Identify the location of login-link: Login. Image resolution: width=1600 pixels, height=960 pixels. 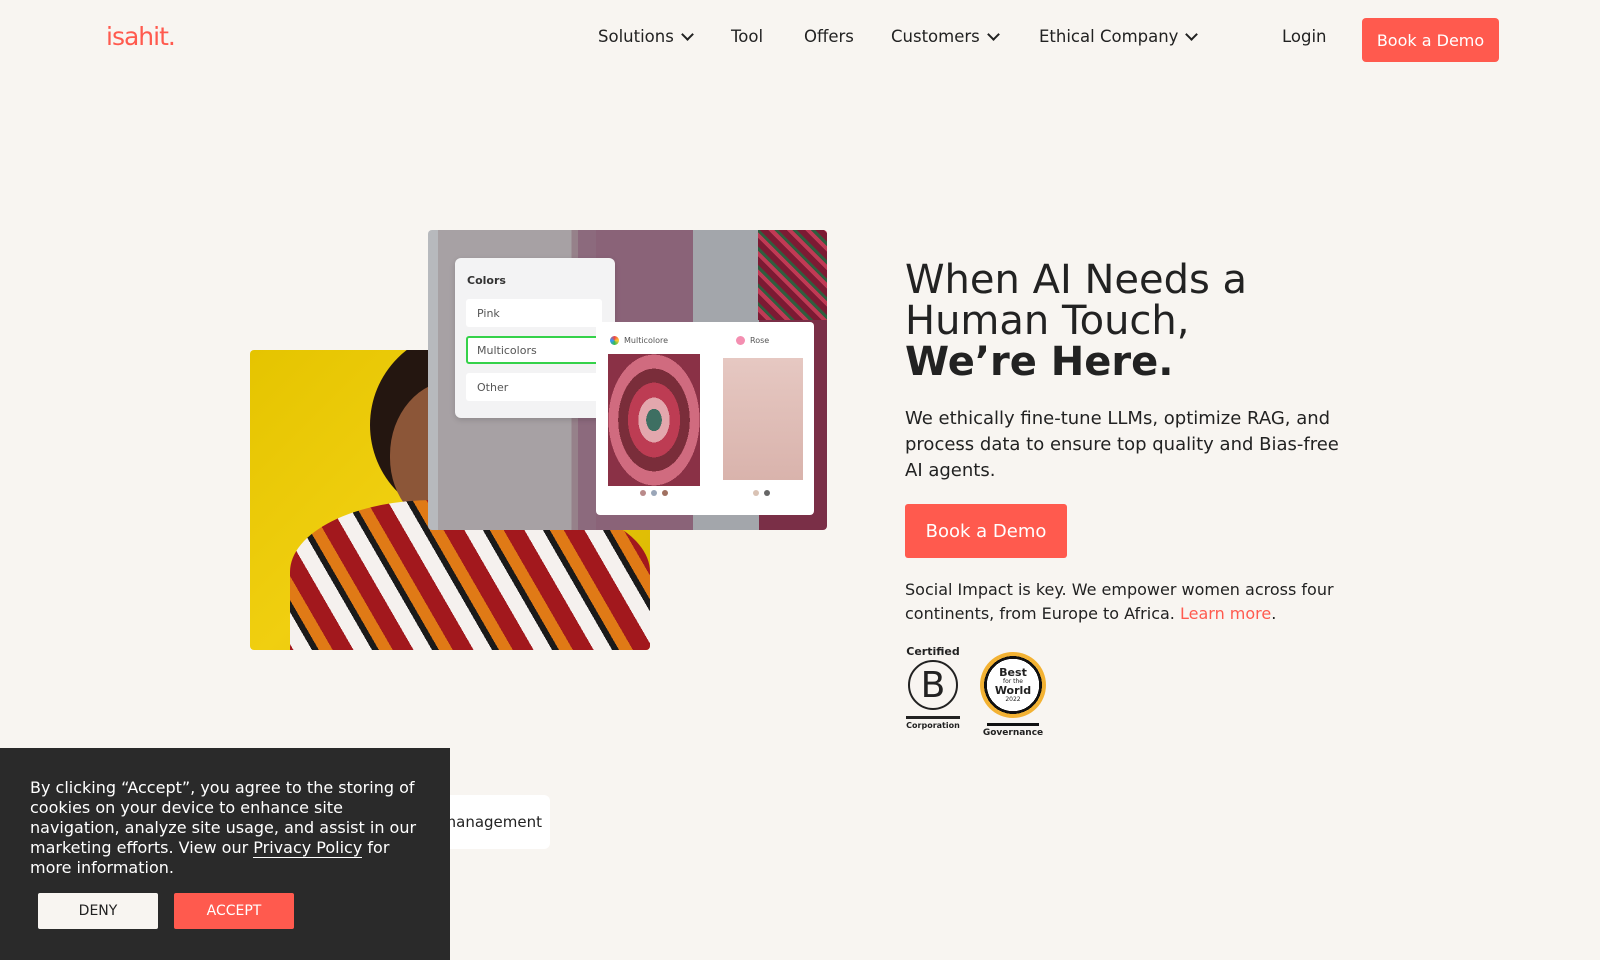
(1304, 36).